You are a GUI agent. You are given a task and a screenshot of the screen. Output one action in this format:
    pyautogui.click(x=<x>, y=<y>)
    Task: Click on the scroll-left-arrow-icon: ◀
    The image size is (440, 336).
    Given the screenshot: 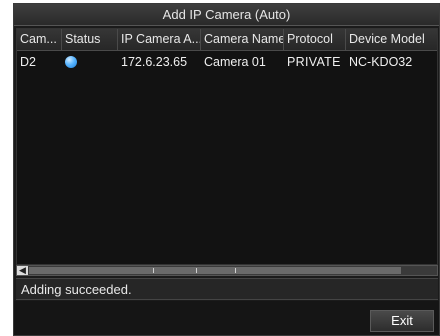 What is the action you would take?
    pyautogui.click(x=22, y=270)
    